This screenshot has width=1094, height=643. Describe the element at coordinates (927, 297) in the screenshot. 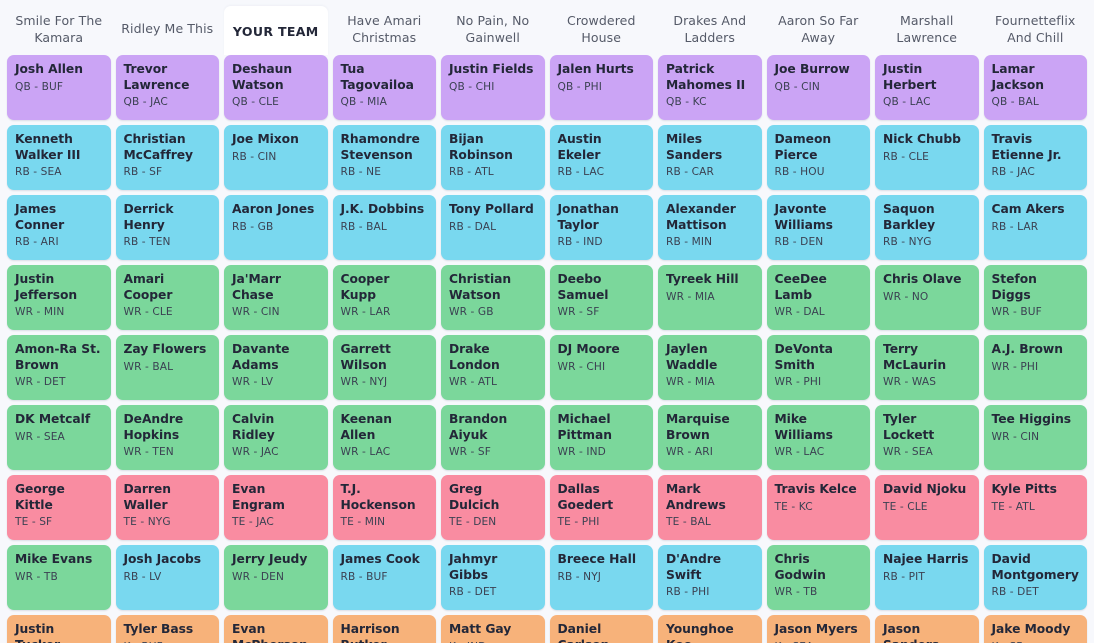

I see `player-card: Chris Olave WR - NO` at that location.